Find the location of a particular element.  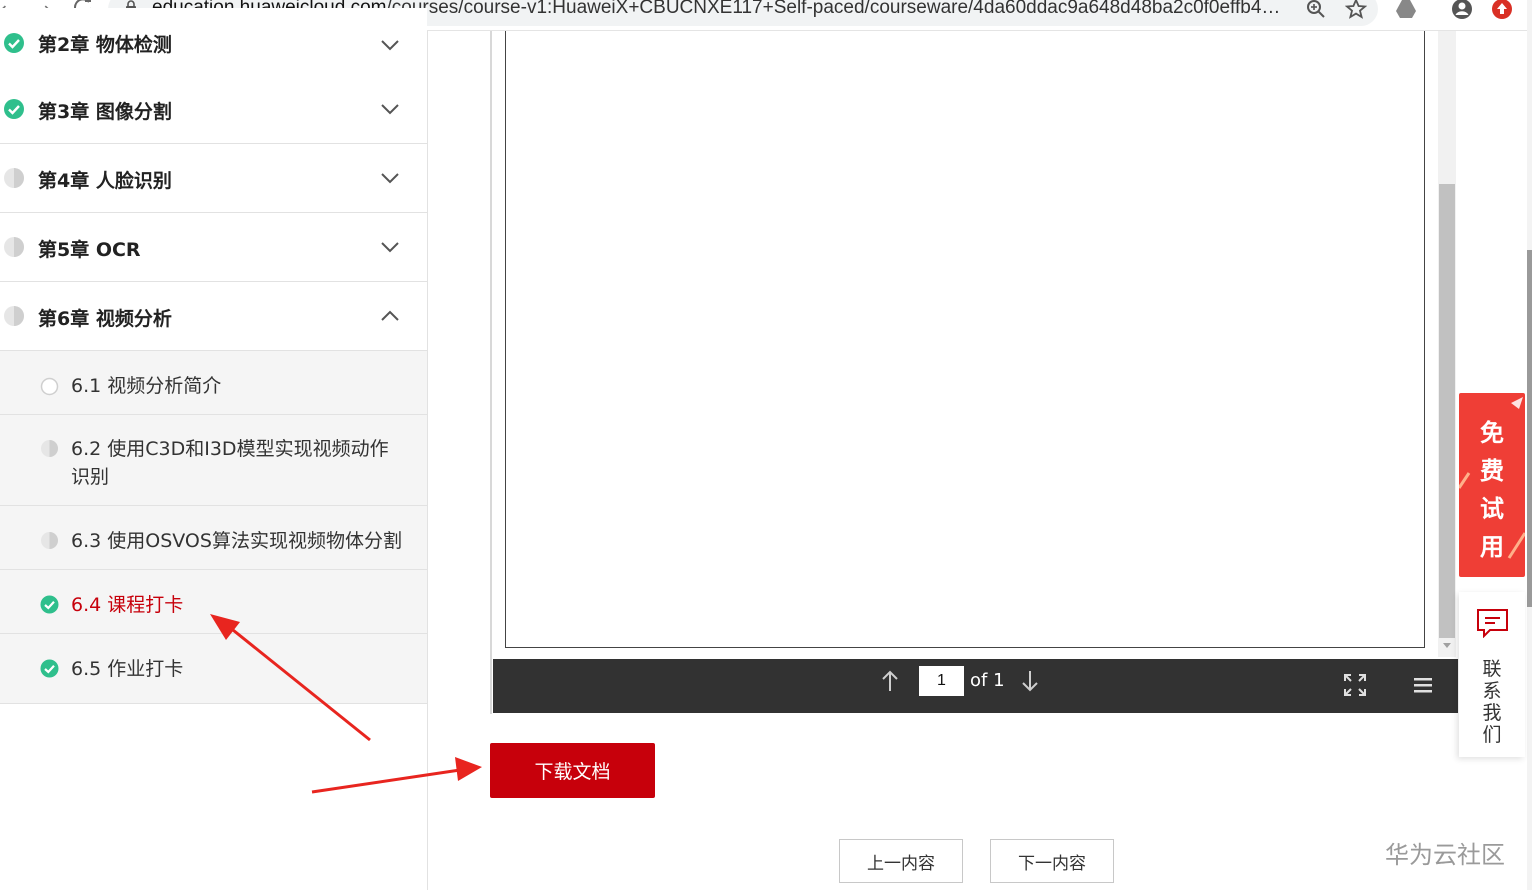

chapter-title: 第3章 图像分割 is located at coordinates (105, 112).